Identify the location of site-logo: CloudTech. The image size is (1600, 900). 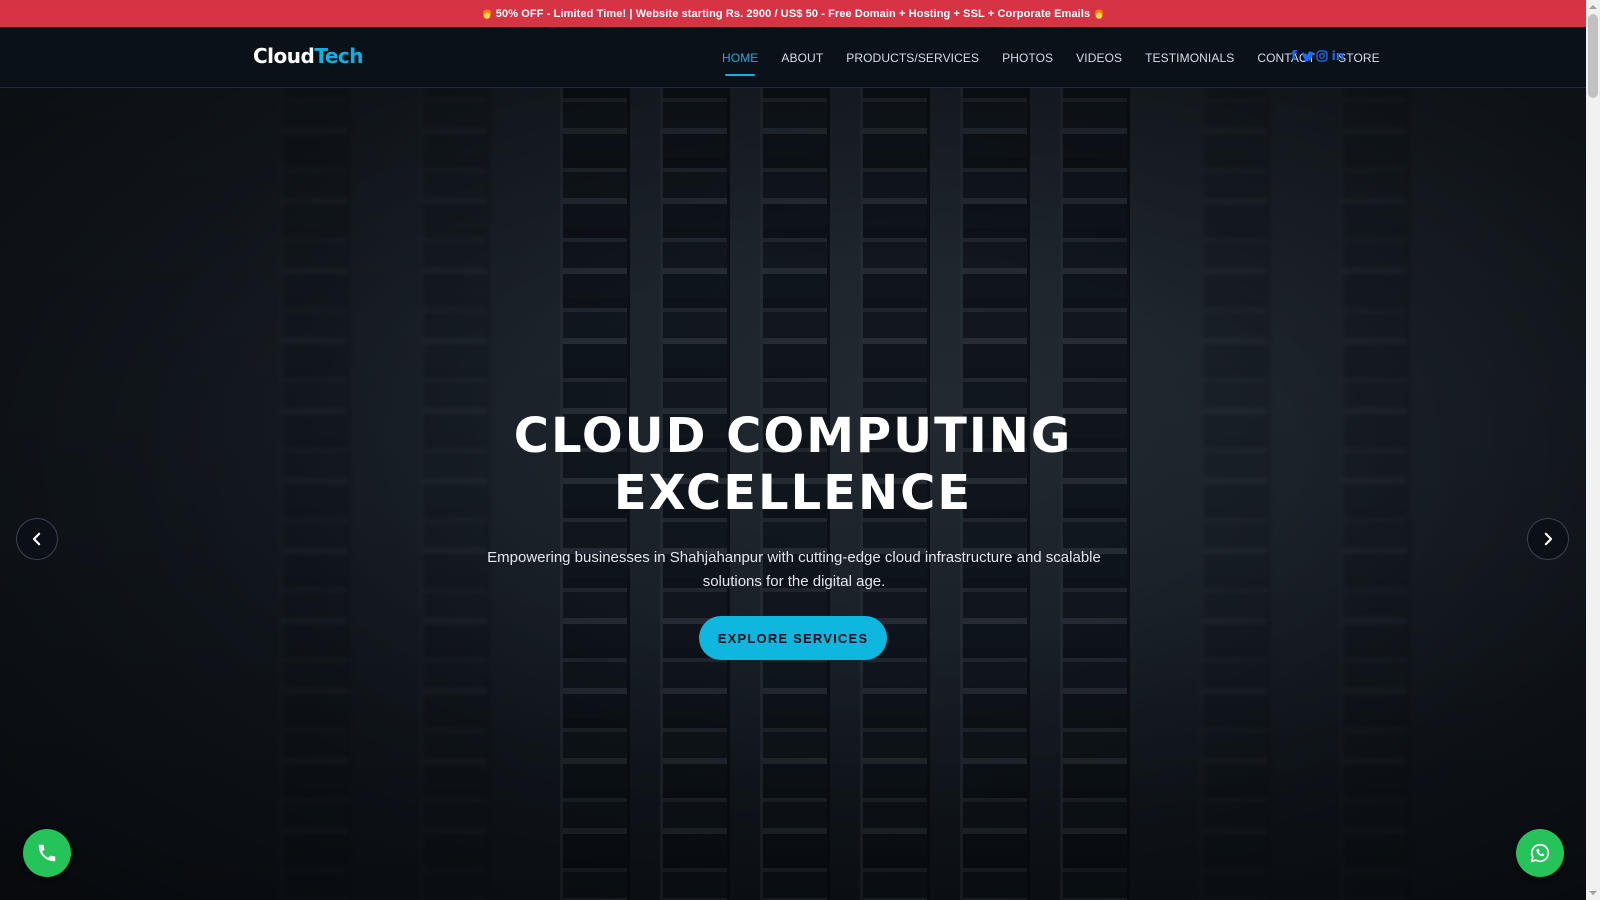
(308, 56).